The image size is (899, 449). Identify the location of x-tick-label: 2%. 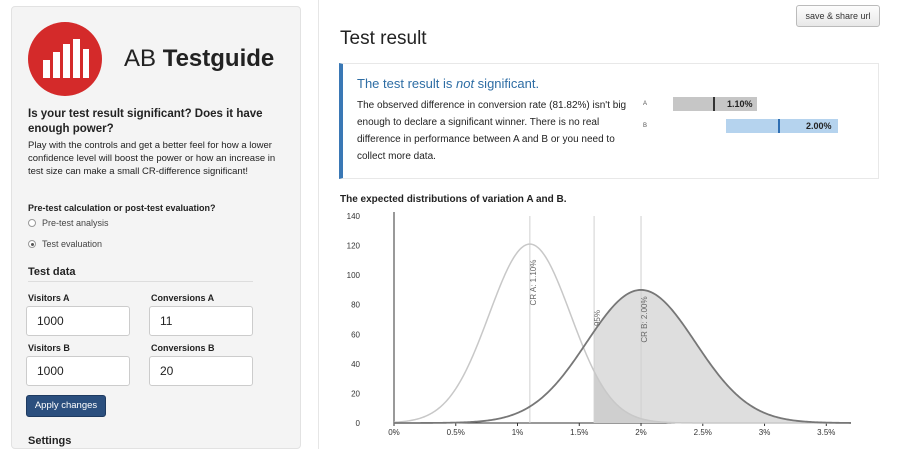
(641, 432).